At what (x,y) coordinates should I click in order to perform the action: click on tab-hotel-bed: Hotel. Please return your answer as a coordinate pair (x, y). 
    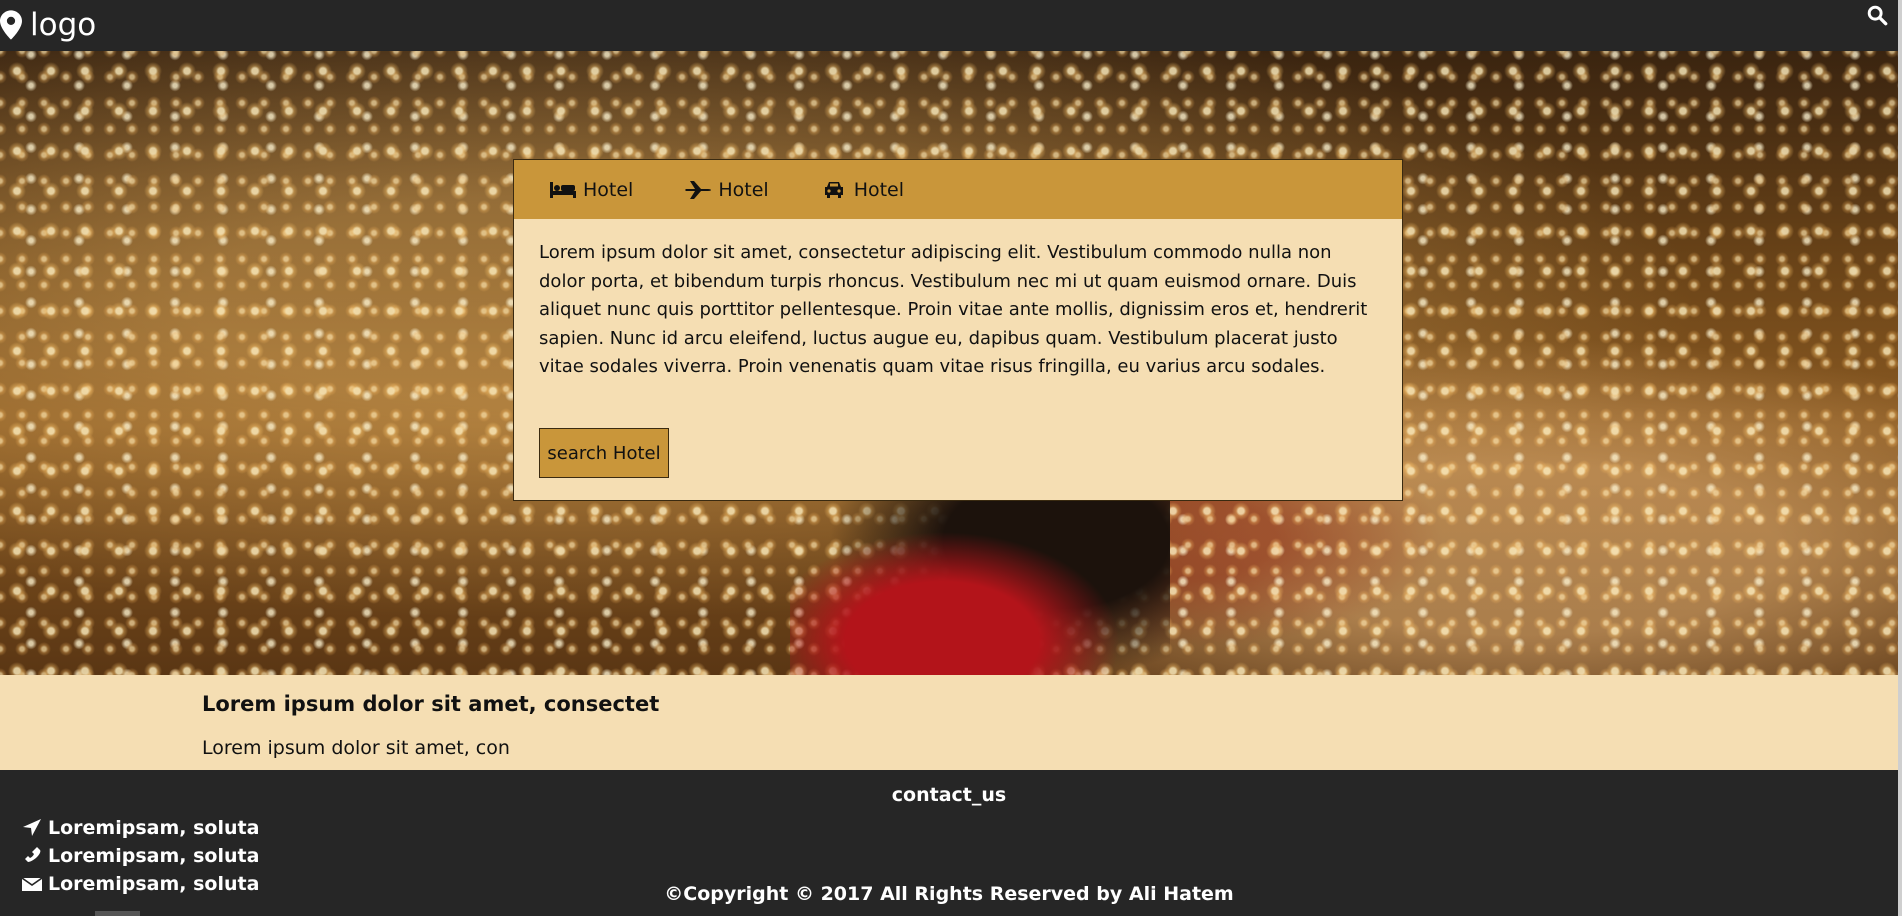
    Looking at the image, I should click on (591, 190).